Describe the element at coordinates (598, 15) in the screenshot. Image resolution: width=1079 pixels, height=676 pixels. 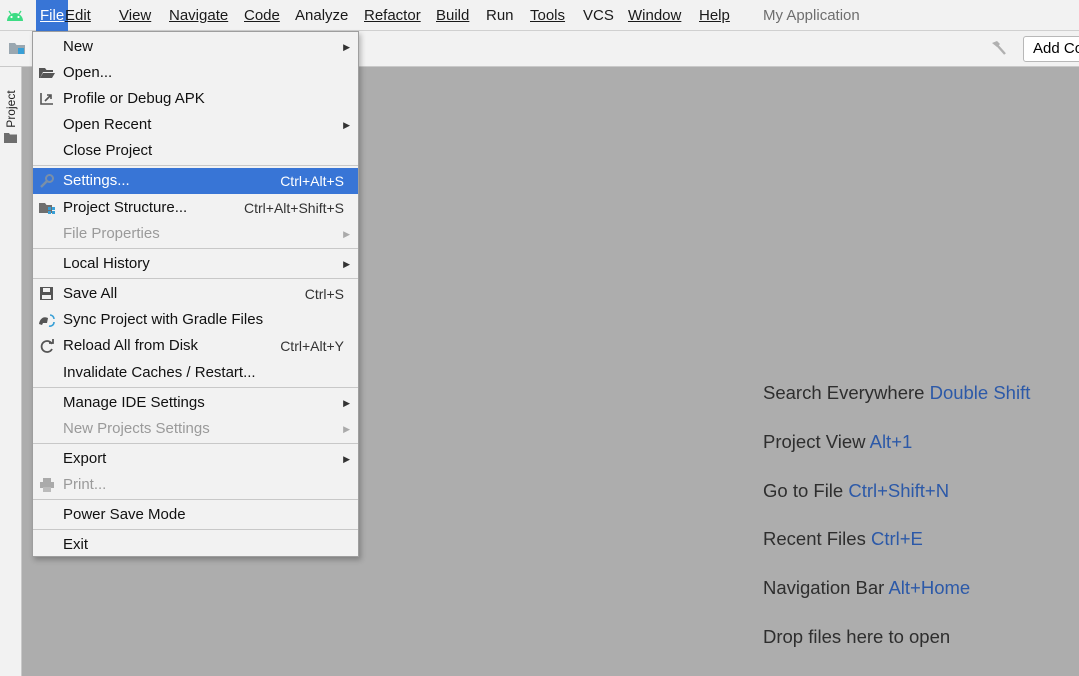
I see `menu-vcs: VCS` at that location.